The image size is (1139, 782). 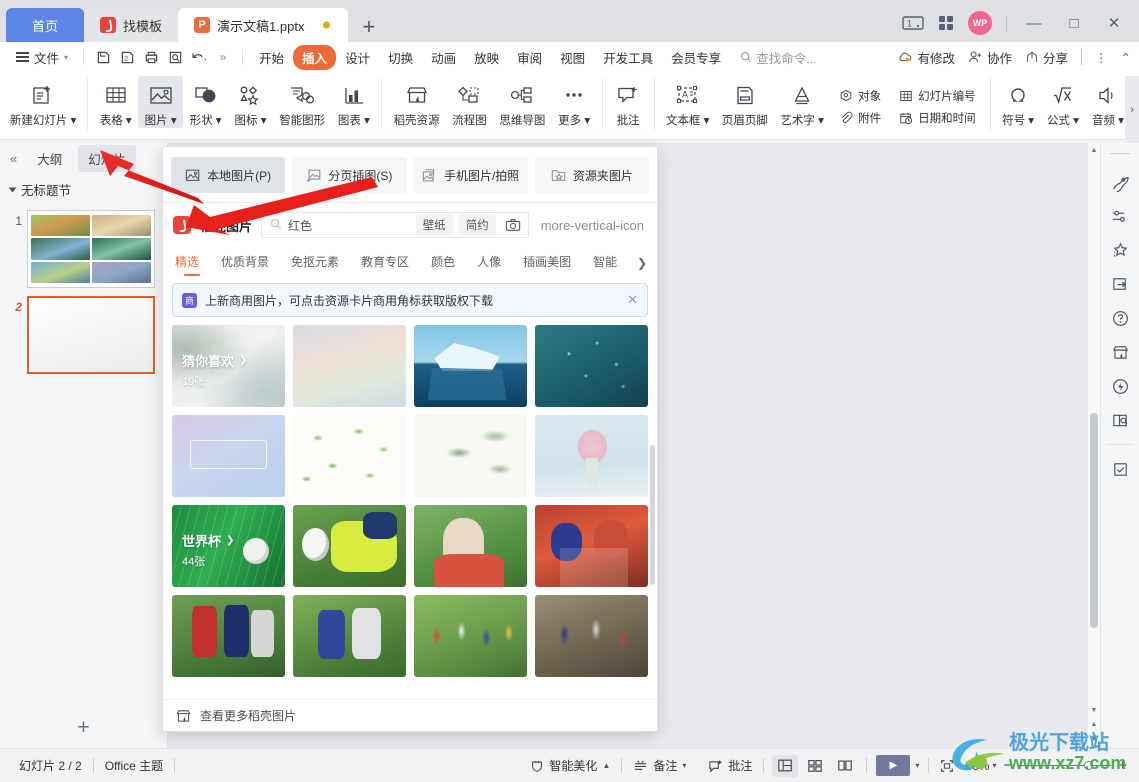 I want to click on ribbon-audio: 音频 ▾, so click(x=1105, y=102).